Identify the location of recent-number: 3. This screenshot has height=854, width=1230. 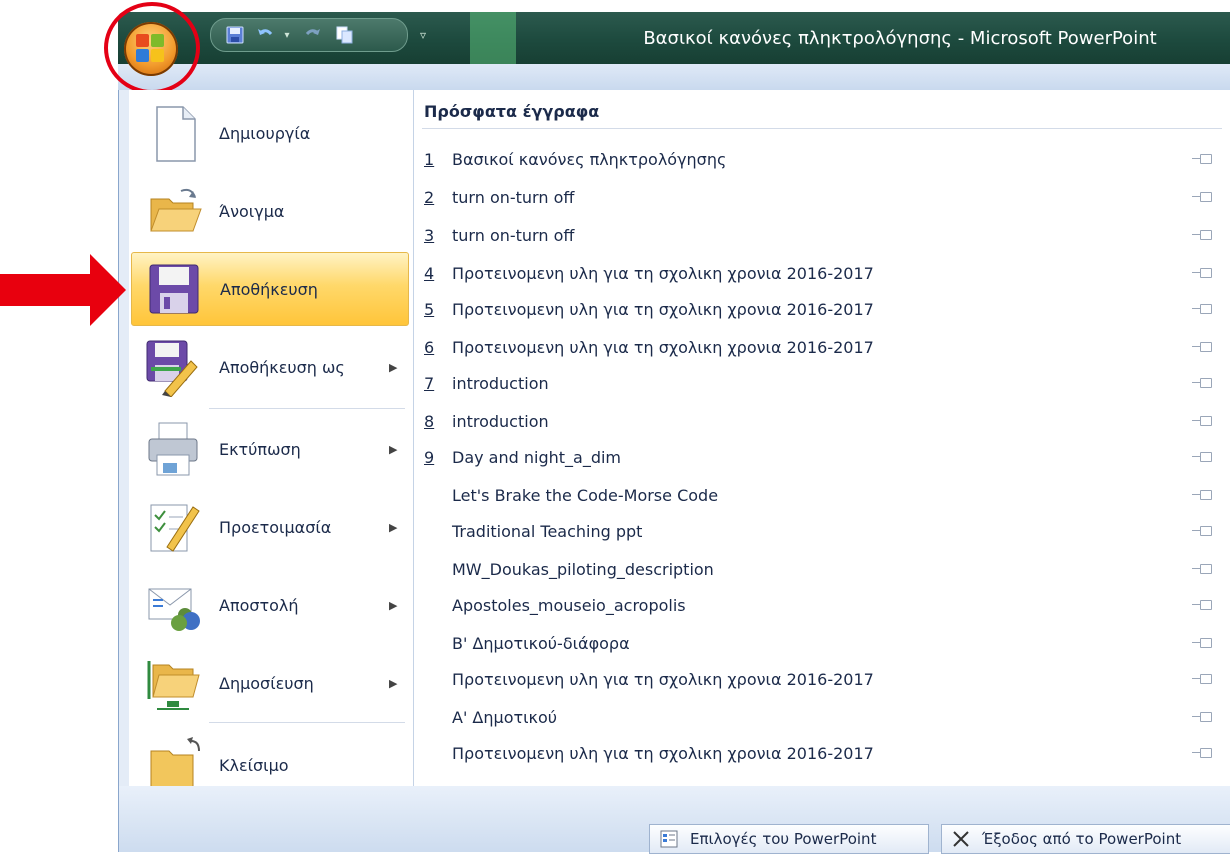
(429, 235).